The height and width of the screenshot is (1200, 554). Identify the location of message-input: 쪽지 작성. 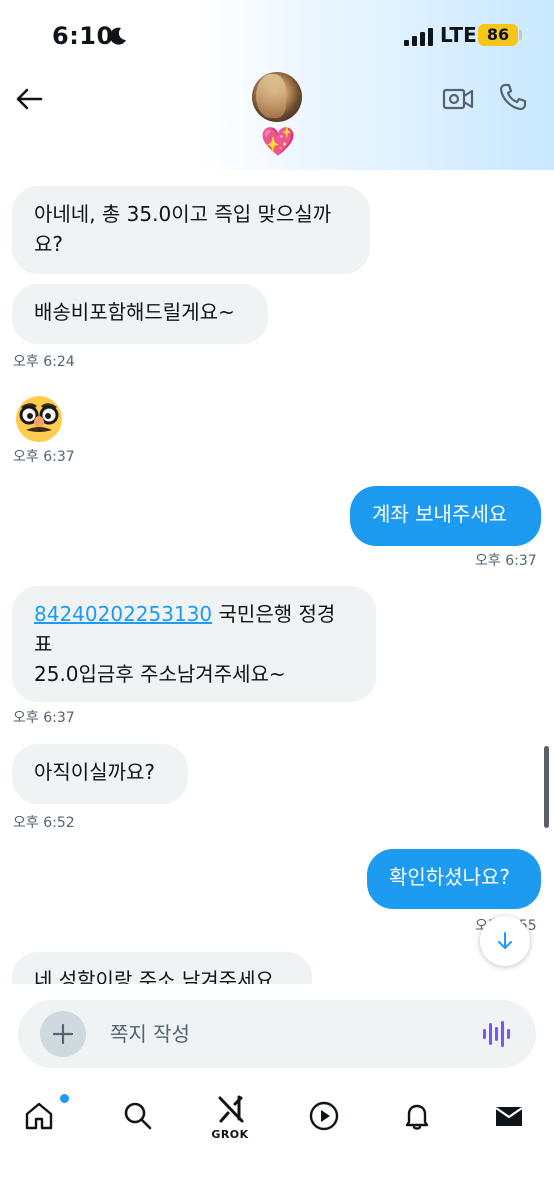
(150, 1034).